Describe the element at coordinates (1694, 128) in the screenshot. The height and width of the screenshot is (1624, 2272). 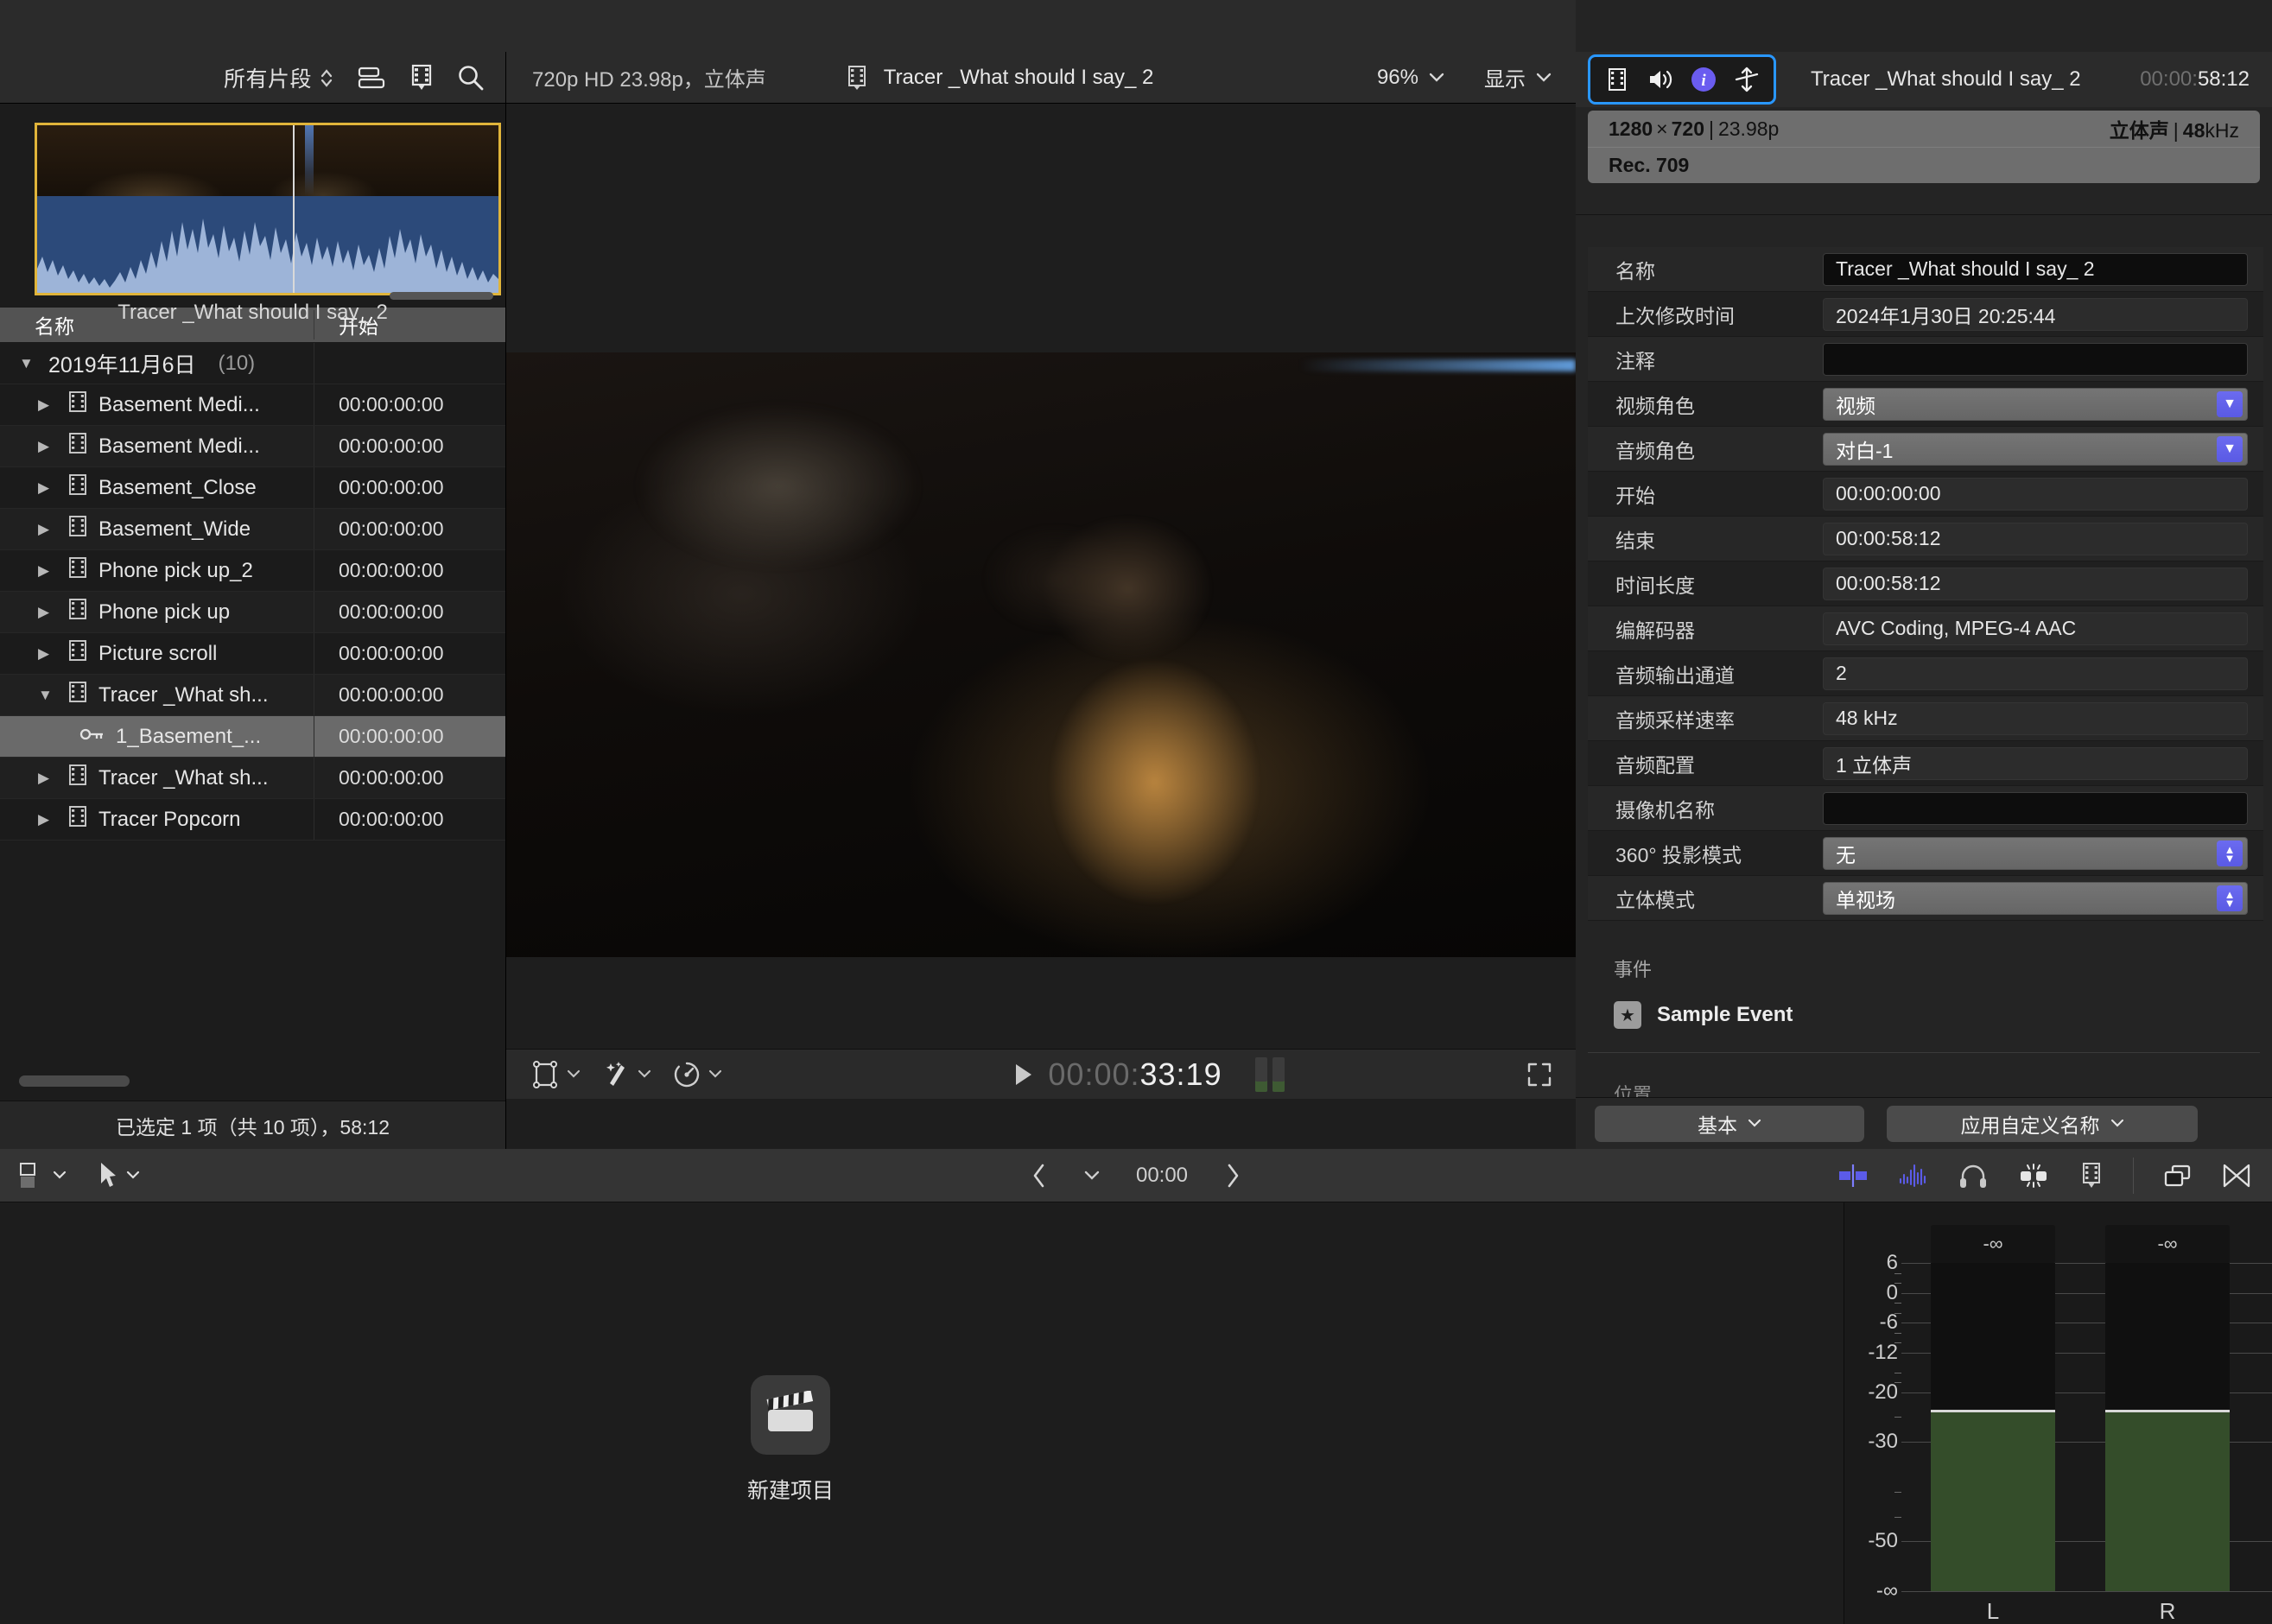
I see `summary-resolution: 1280 × 720 | 23.98p` at that location.